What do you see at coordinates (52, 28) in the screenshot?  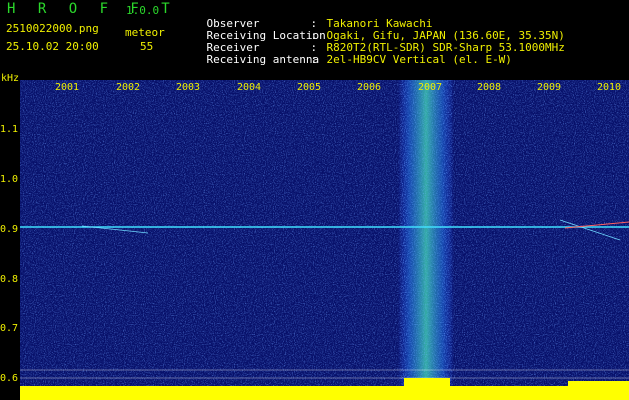 I see `filename-label: 2510022000.png` at bounding box center [52, 28].